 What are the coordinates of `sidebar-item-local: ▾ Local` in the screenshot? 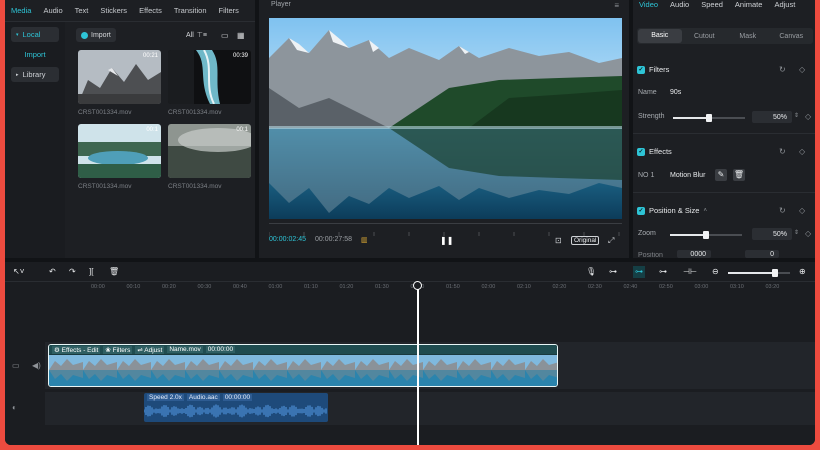 It's located at (35, 34).